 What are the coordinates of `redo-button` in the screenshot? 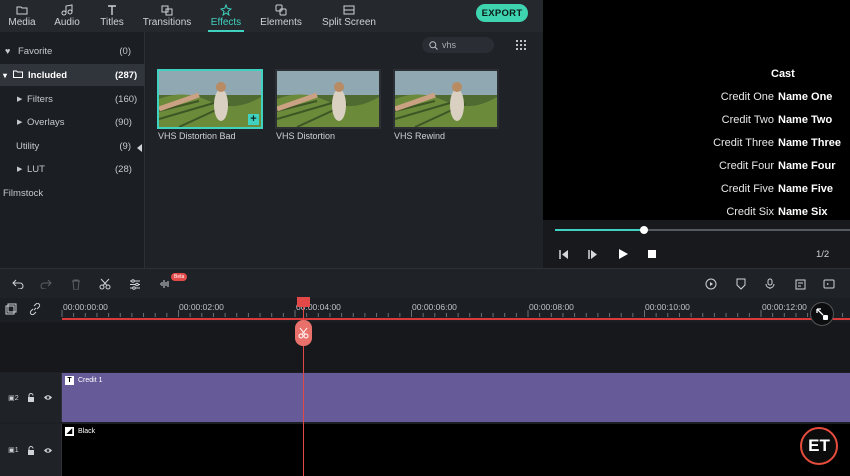 It's located at (46, 284).